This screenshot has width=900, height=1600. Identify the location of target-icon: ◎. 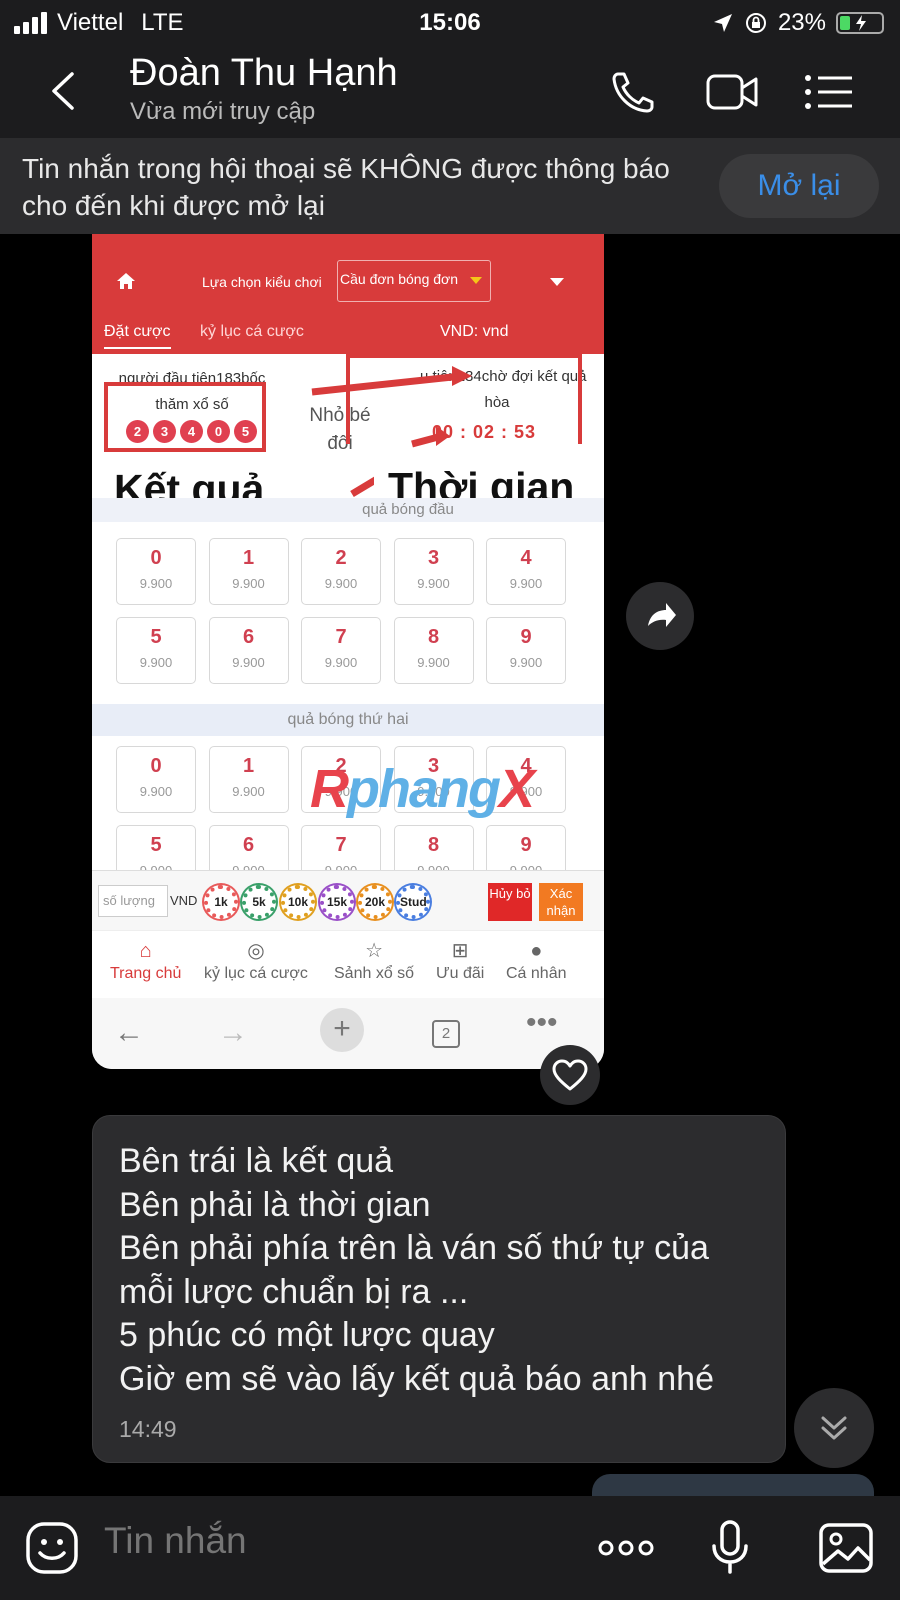
(256, 951).